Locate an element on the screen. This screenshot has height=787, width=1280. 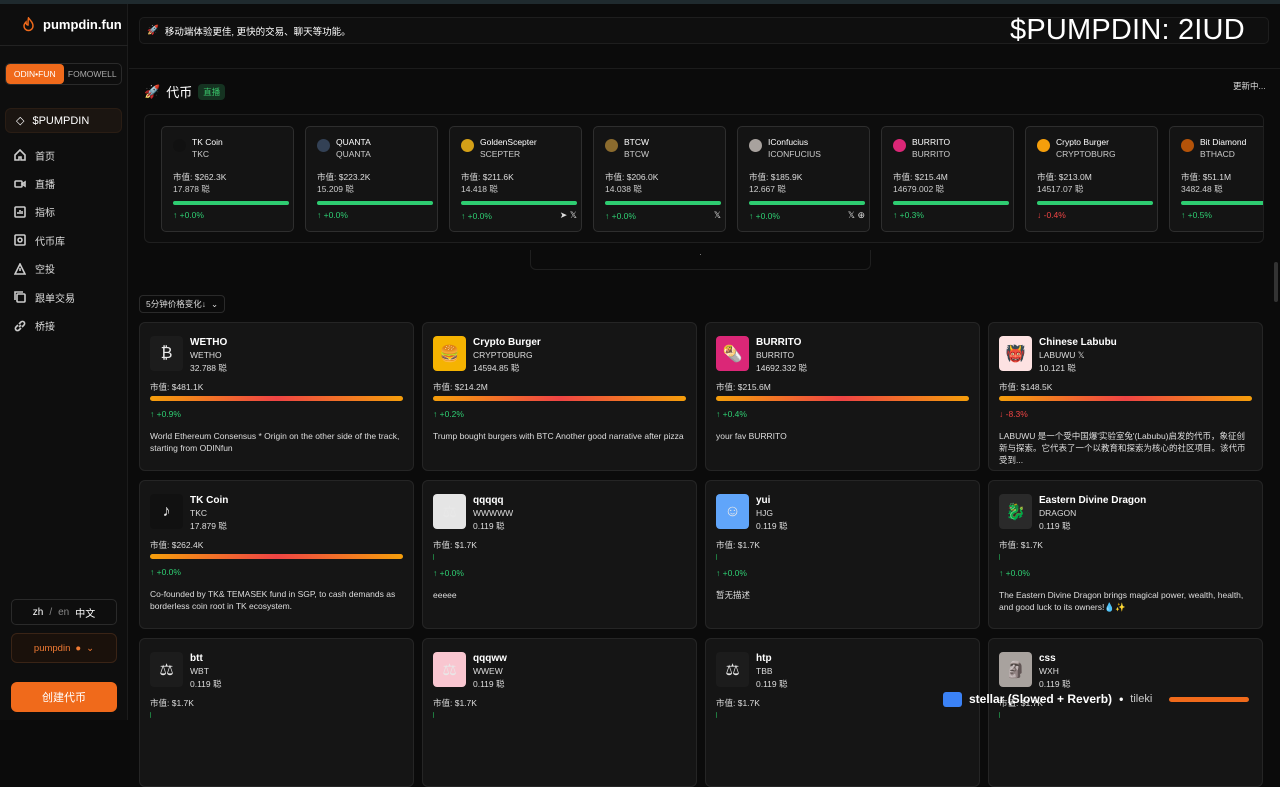
token-card: ⚖ qqqww WWEW 0.119 聪市值: $1.7K is located at coordinates (559, 712).